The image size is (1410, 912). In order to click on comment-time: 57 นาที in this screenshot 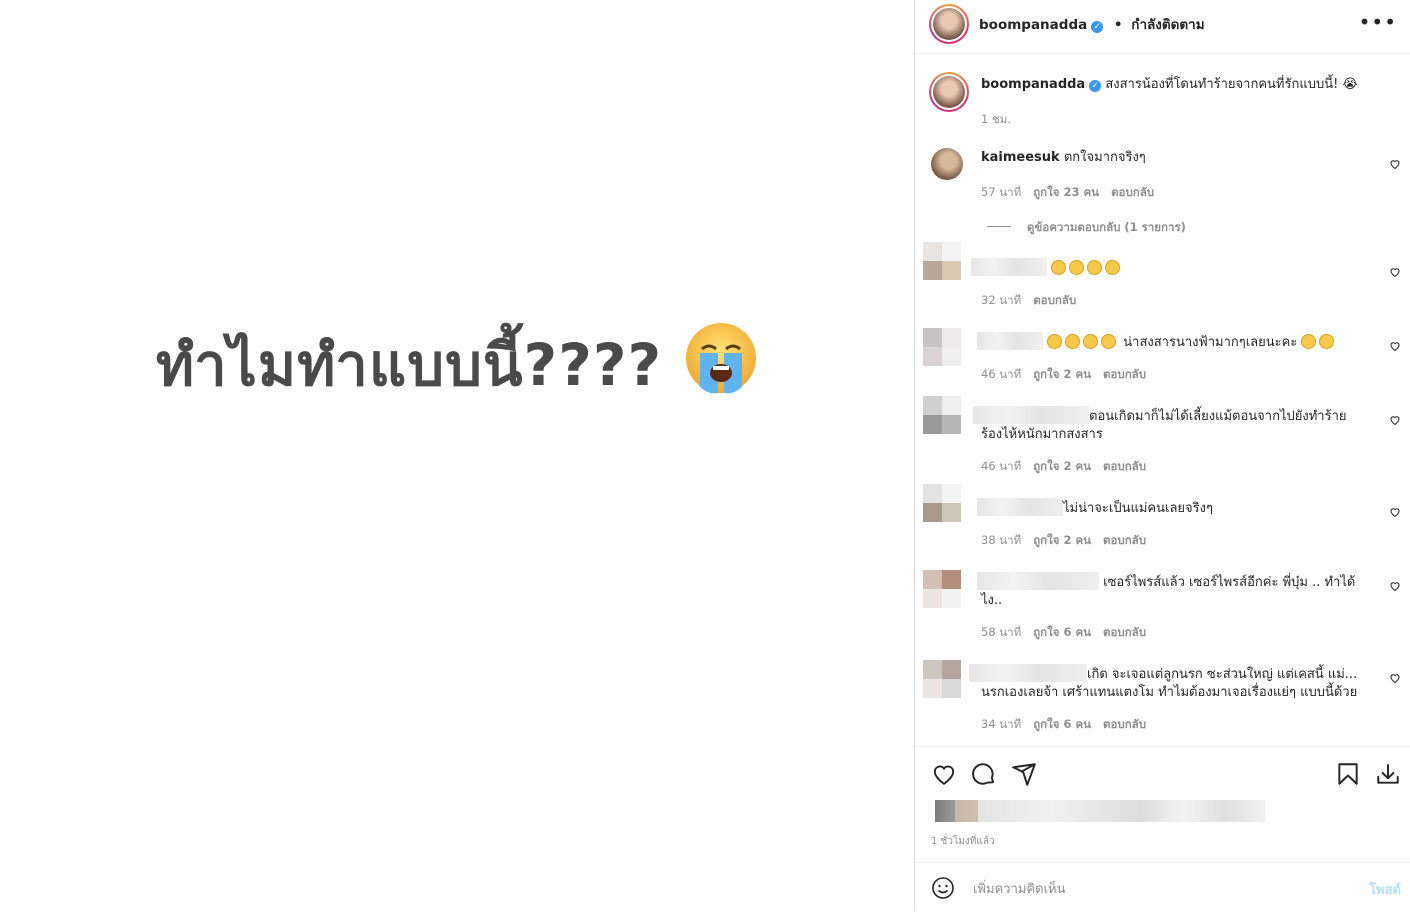, I will do `click(1001, 192)`.